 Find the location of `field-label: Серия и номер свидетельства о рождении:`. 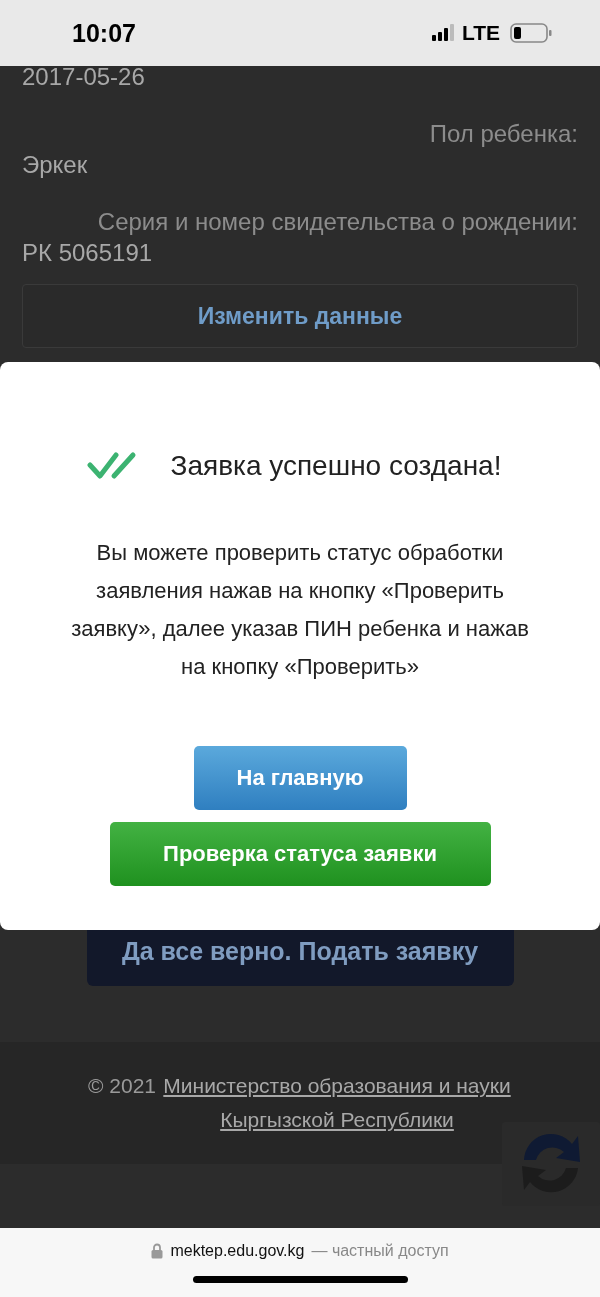

field-label: Серия и номер свидетельства о рождении: is located at coordinates (337, 222).